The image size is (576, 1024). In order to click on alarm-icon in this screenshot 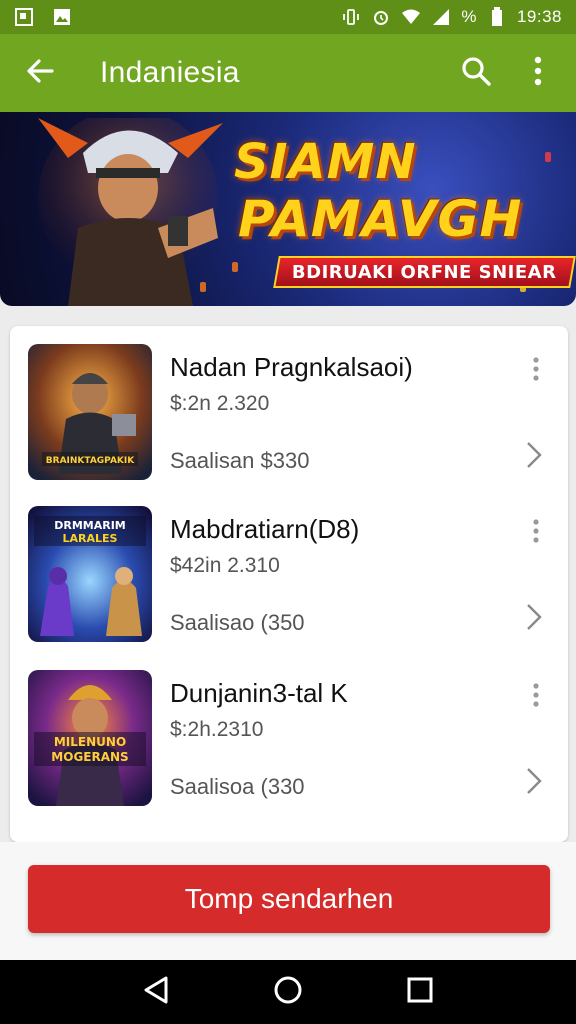, I will do `click(381, 17)`.